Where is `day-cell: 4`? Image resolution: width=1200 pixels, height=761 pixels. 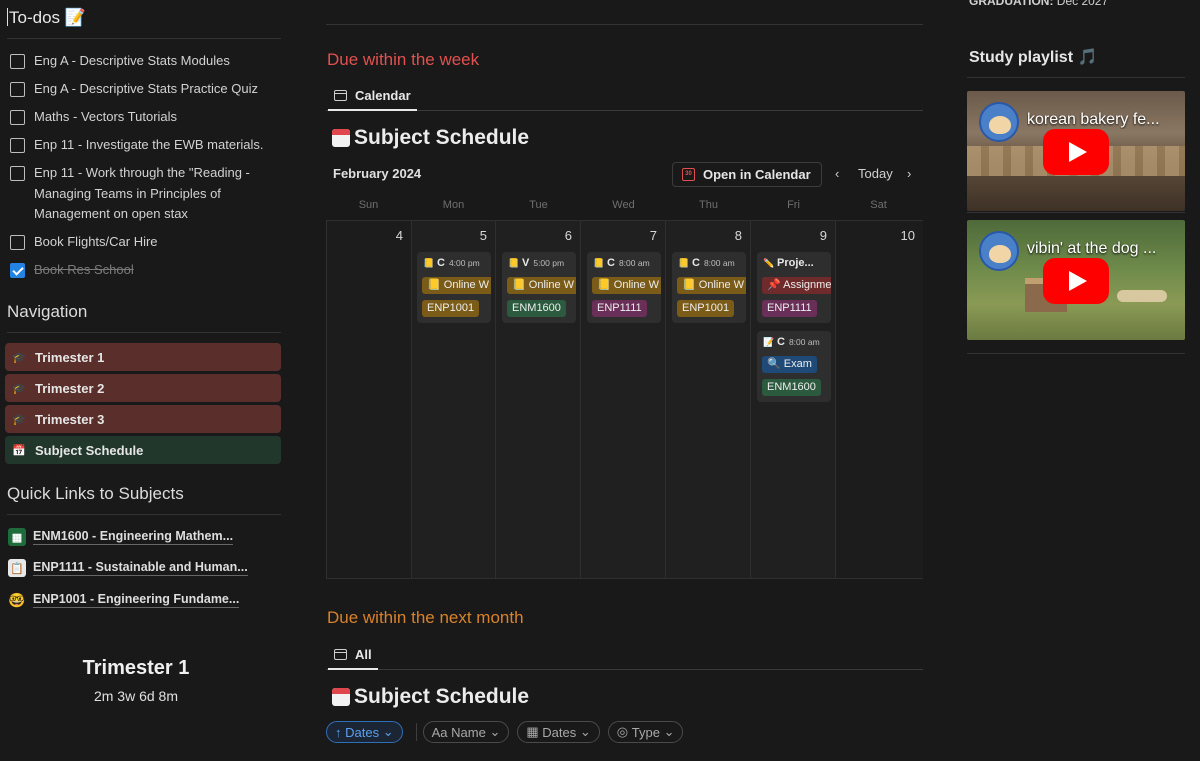
day-cell: 4 is located at coordinates (369, 399).